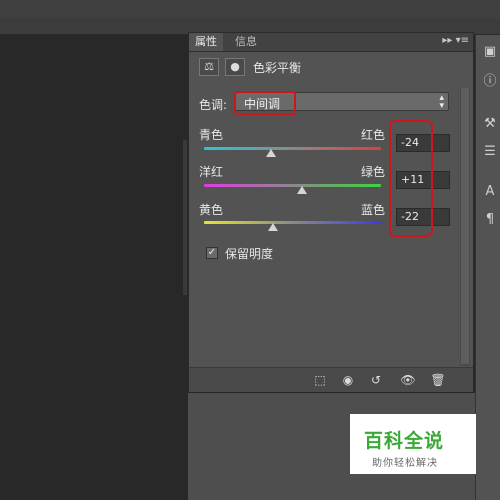 This screenshot has height=500, width=500. What do you see at coordinates (438, 380) in the screenshot?
I see `trash-icon: 🗑` at bounding box center [438, 380].